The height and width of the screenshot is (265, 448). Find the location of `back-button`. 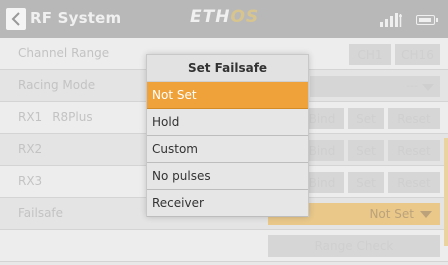

back-button is located at coordinates (16, 19).